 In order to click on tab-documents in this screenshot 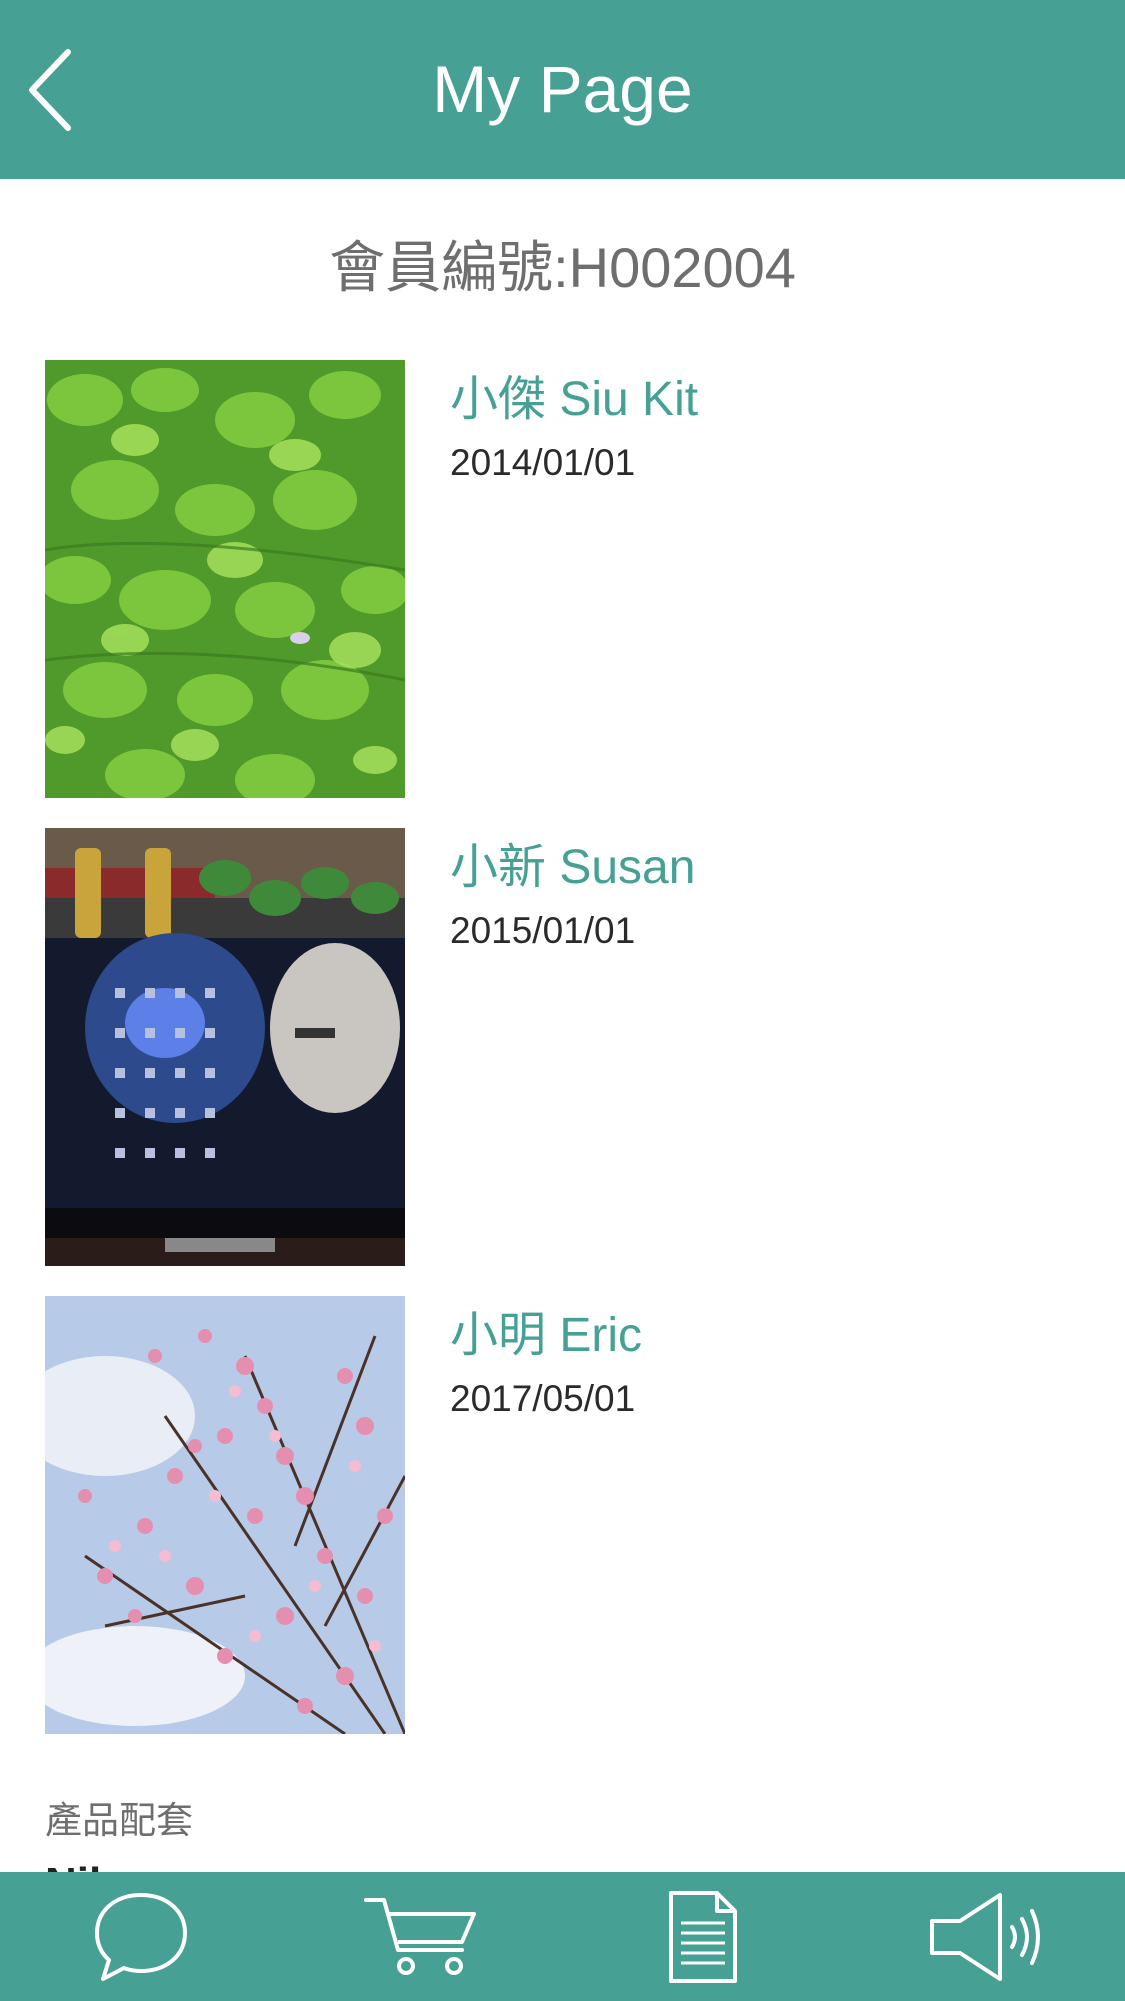, I will do `click(702, 1936)`.